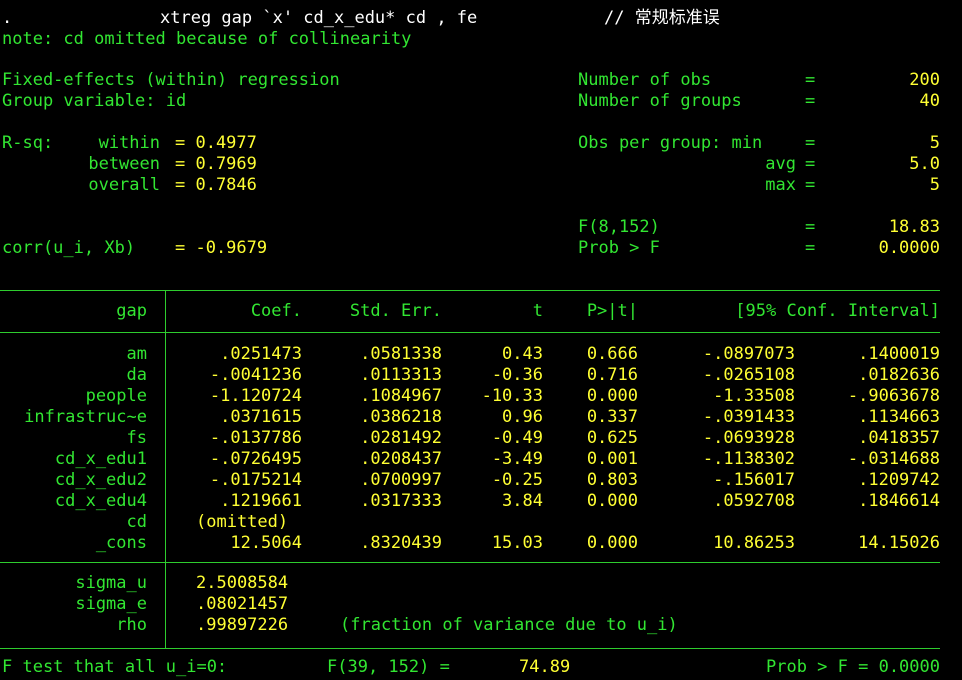  I want to click on col-header-se: Std. Err., so click(395, 311).